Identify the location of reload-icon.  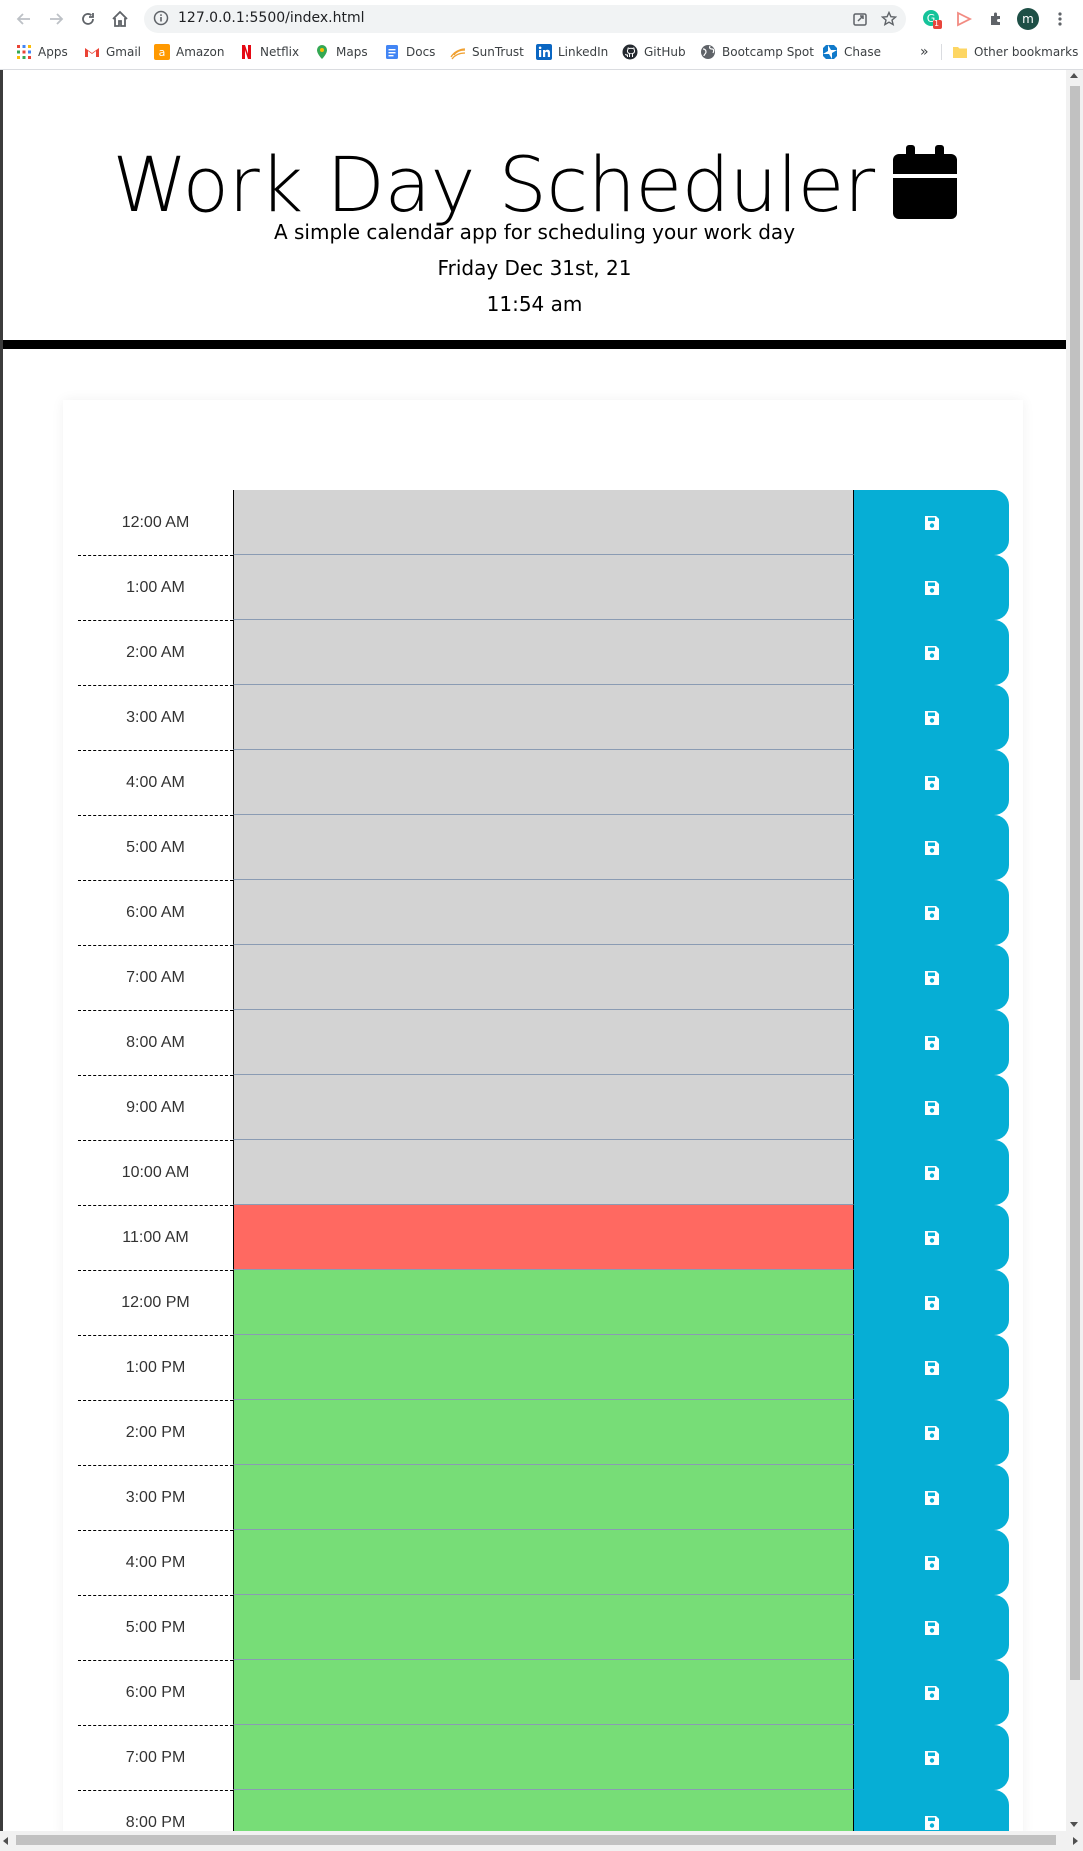
(88, 19).